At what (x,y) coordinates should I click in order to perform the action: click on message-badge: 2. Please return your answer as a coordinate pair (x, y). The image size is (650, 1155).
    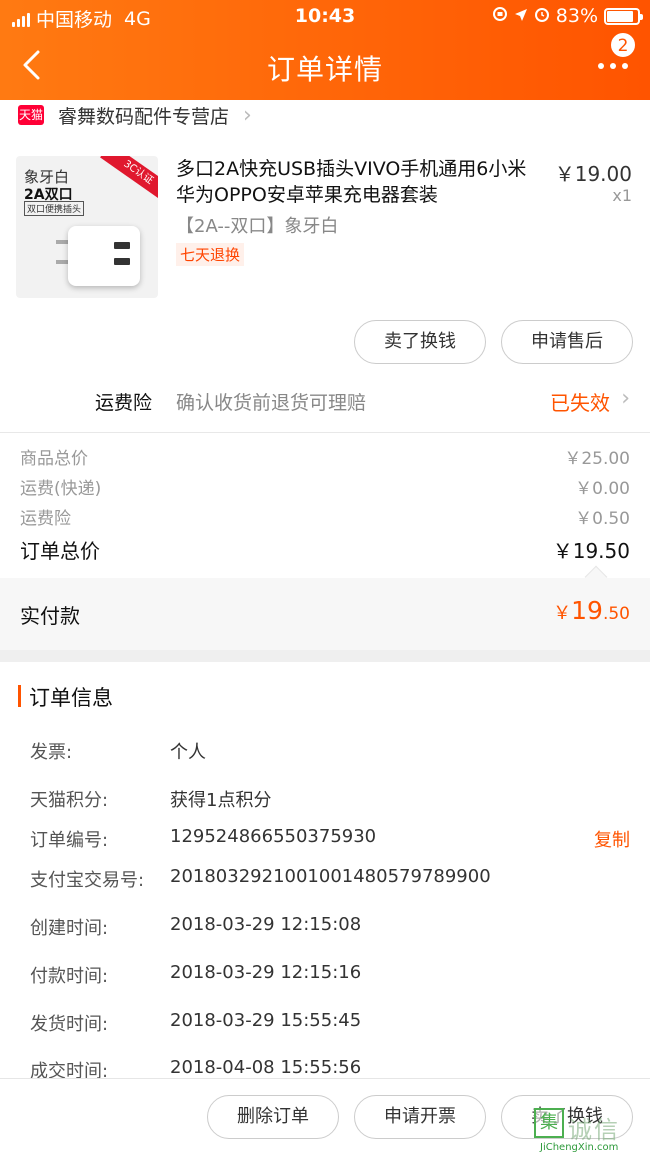
    Looking at the image, I should click on (623, 45).